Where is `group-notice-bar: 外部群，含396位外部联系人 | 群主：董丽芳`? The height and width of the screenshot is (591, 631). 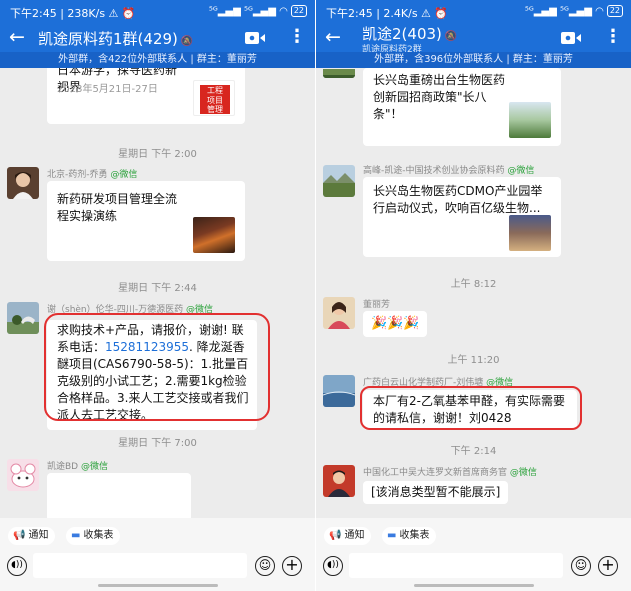 group-notice-bar: 外部群，含396位外部联系人 | 群主：董丽芳 is located at coordinates (473, 60).